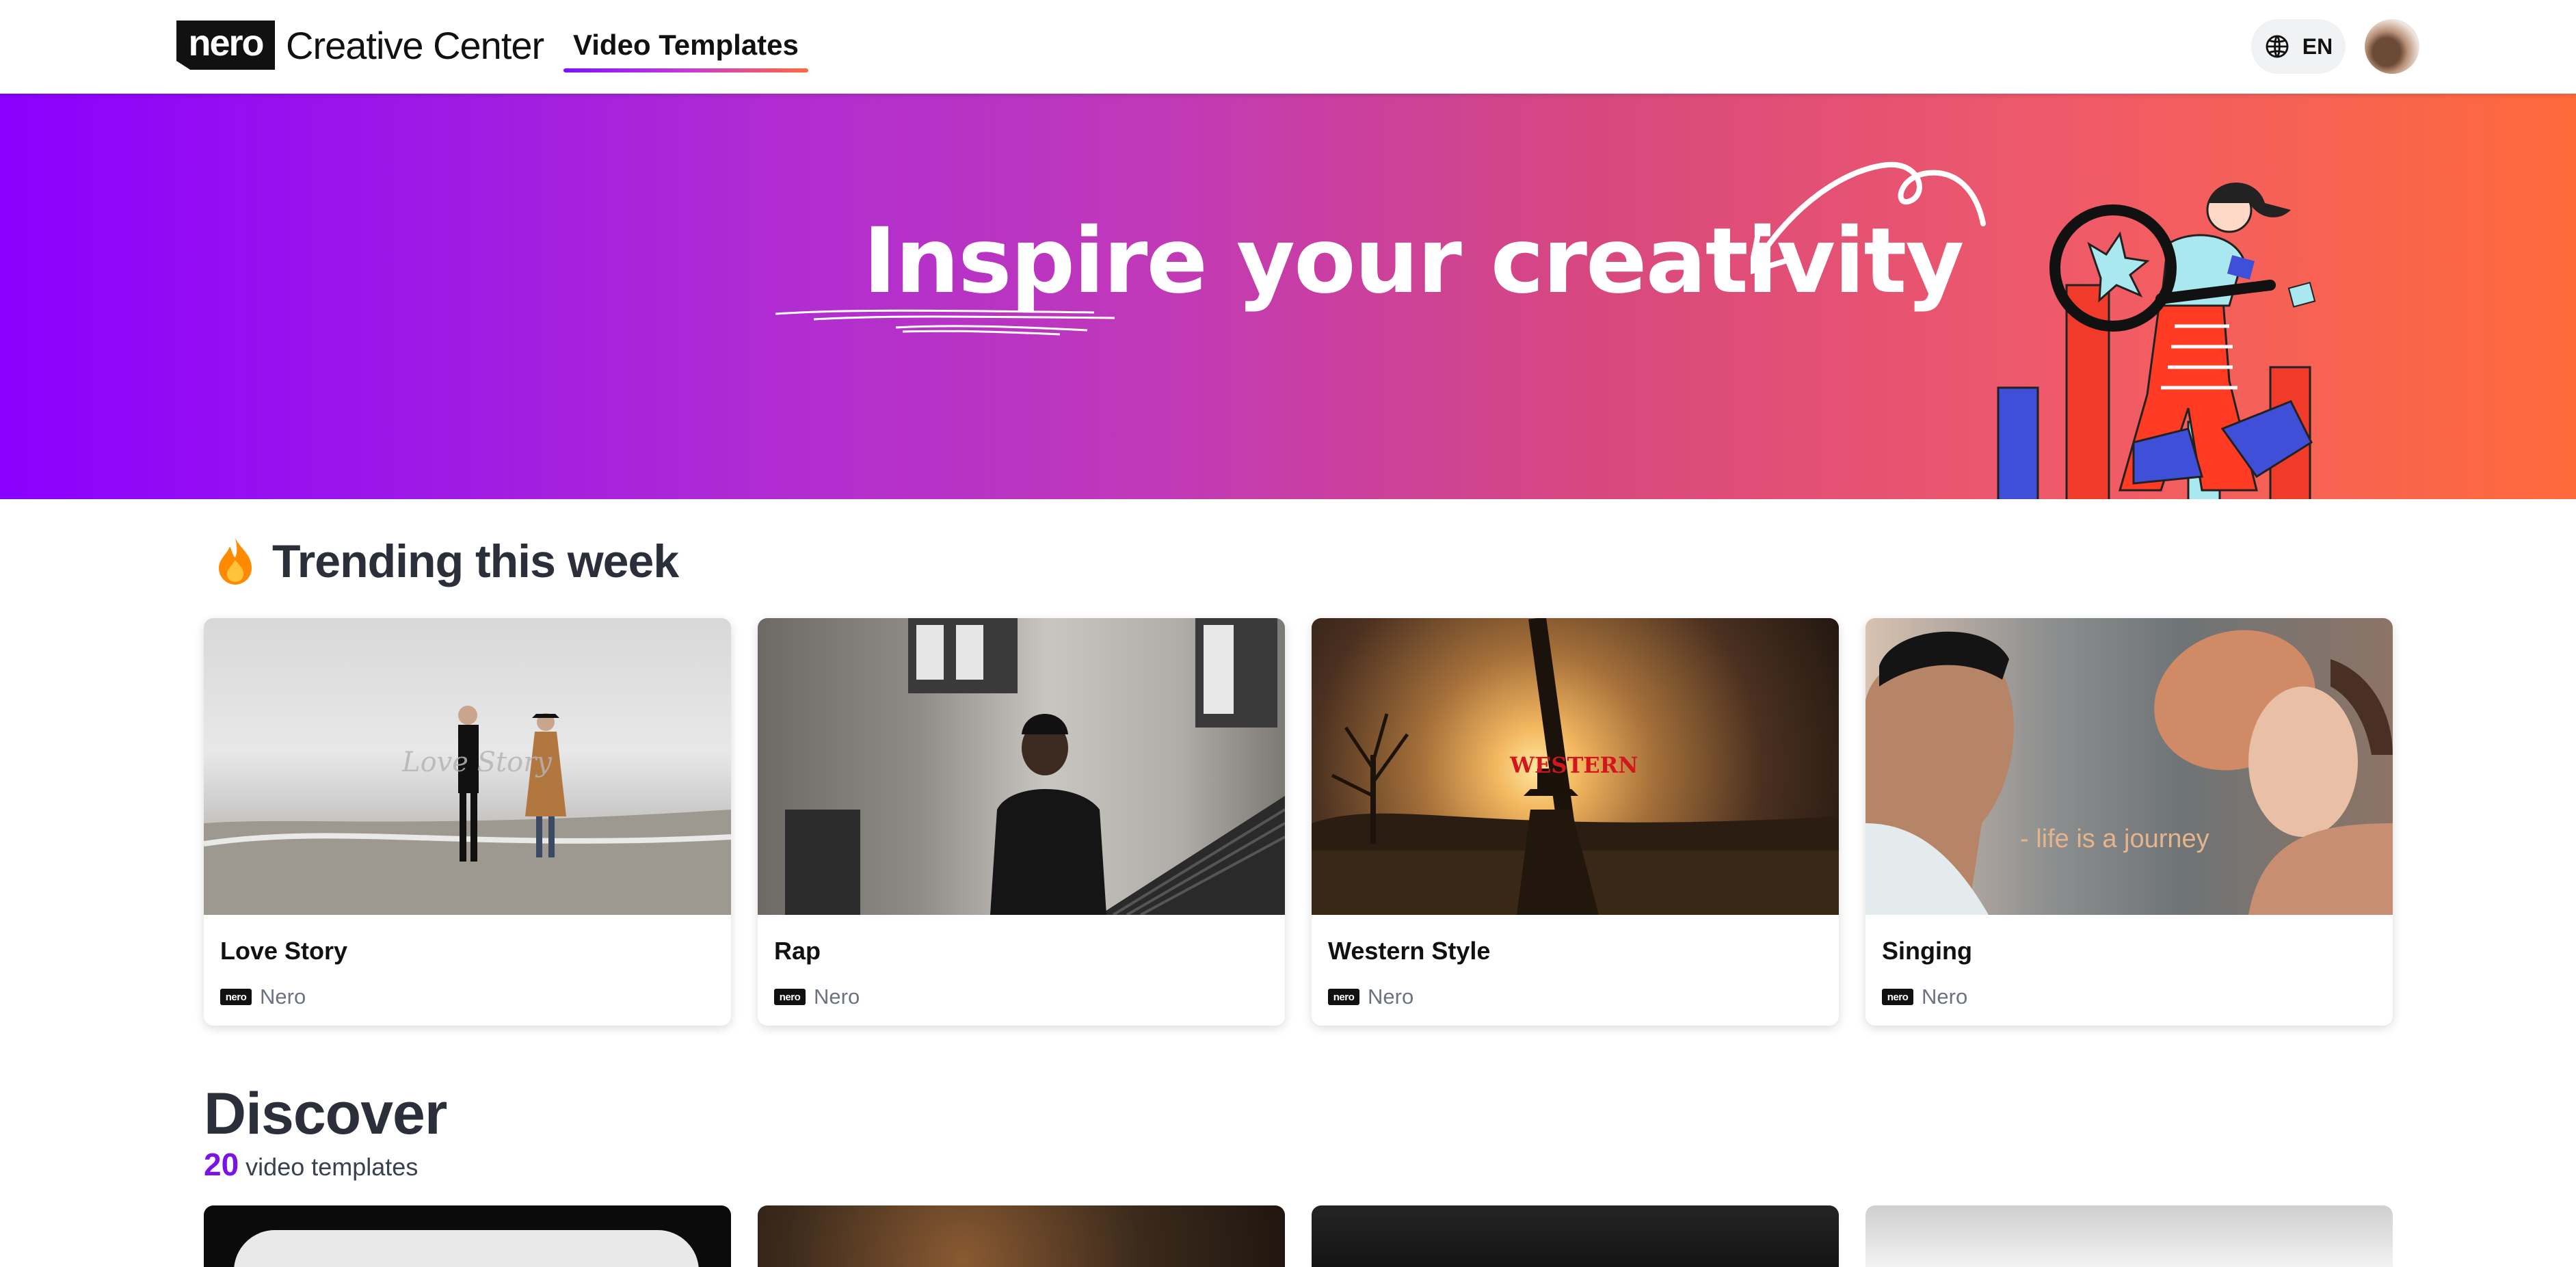 This screenshot has width=2576, height=1267. What do you see at coordinates (2298, 46) in the screenshot?
I see `language-selector-button: EN` at bounding box center [2298, 46].